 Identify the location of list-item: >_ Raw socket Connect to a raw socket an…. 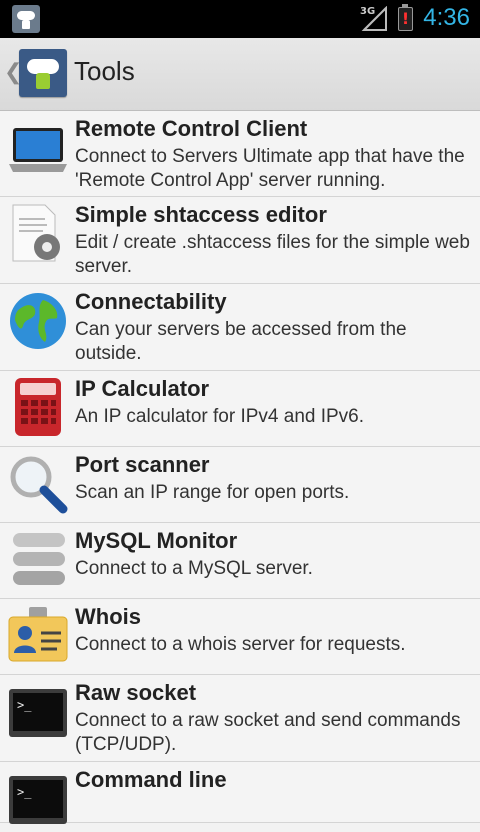
(240, 718).